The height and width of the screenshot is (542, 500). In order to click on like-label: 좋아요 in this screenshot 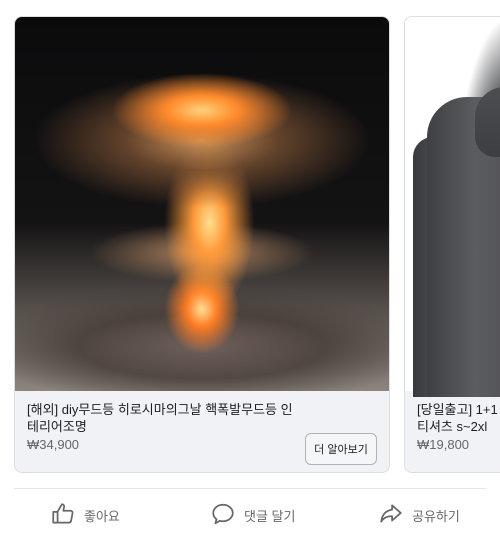, I will do `click(102, 516)`.